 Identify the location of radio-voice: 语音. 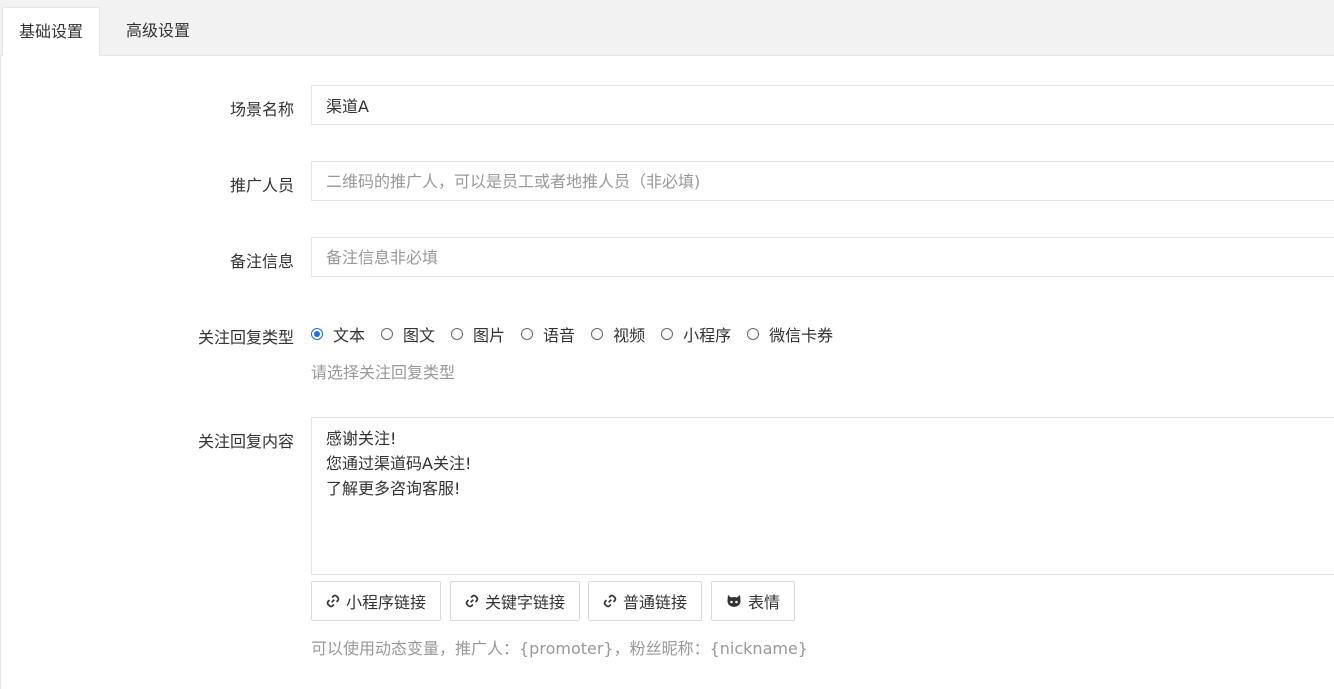
(548, 334).